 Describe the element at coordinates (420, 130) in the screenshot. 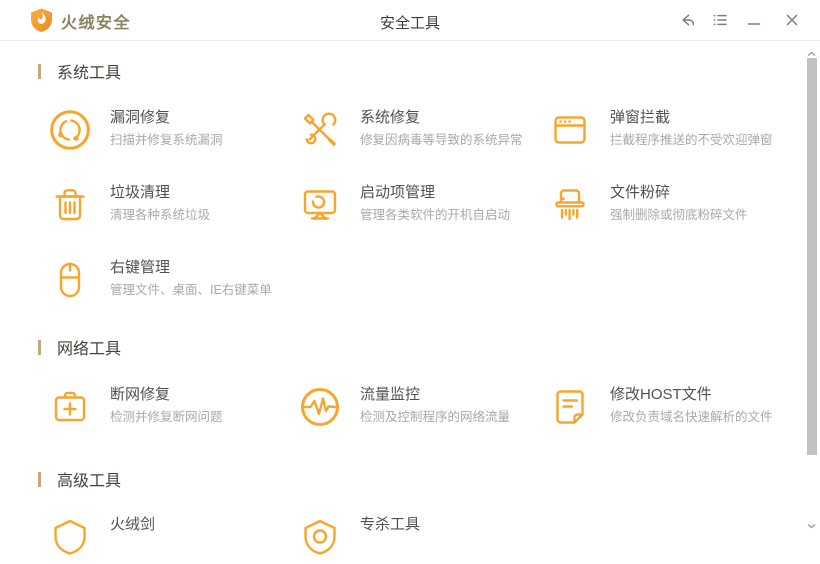

I see `tool-item-system-repair: 系统修复 修复因病毒等导致的系统异常` at that location.